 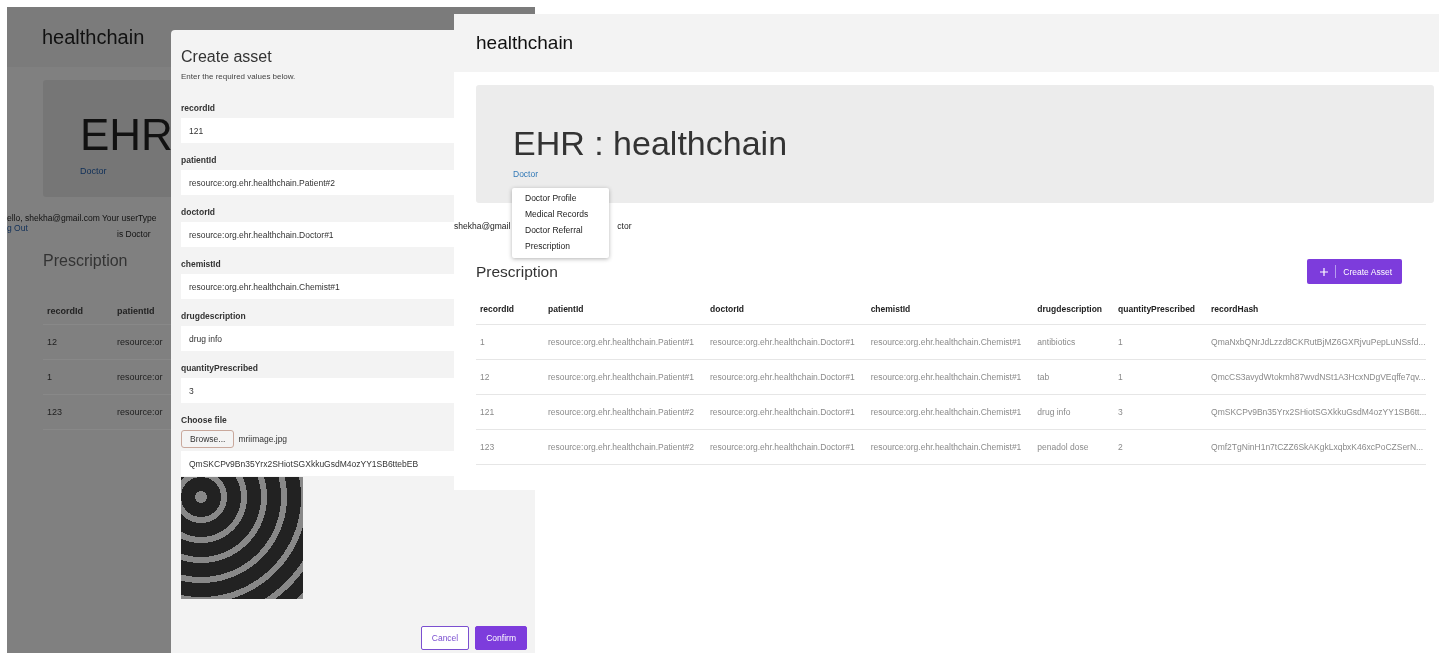 I want to click on modal-subtitle: Enter the required values below., so click(x=238, y=76).